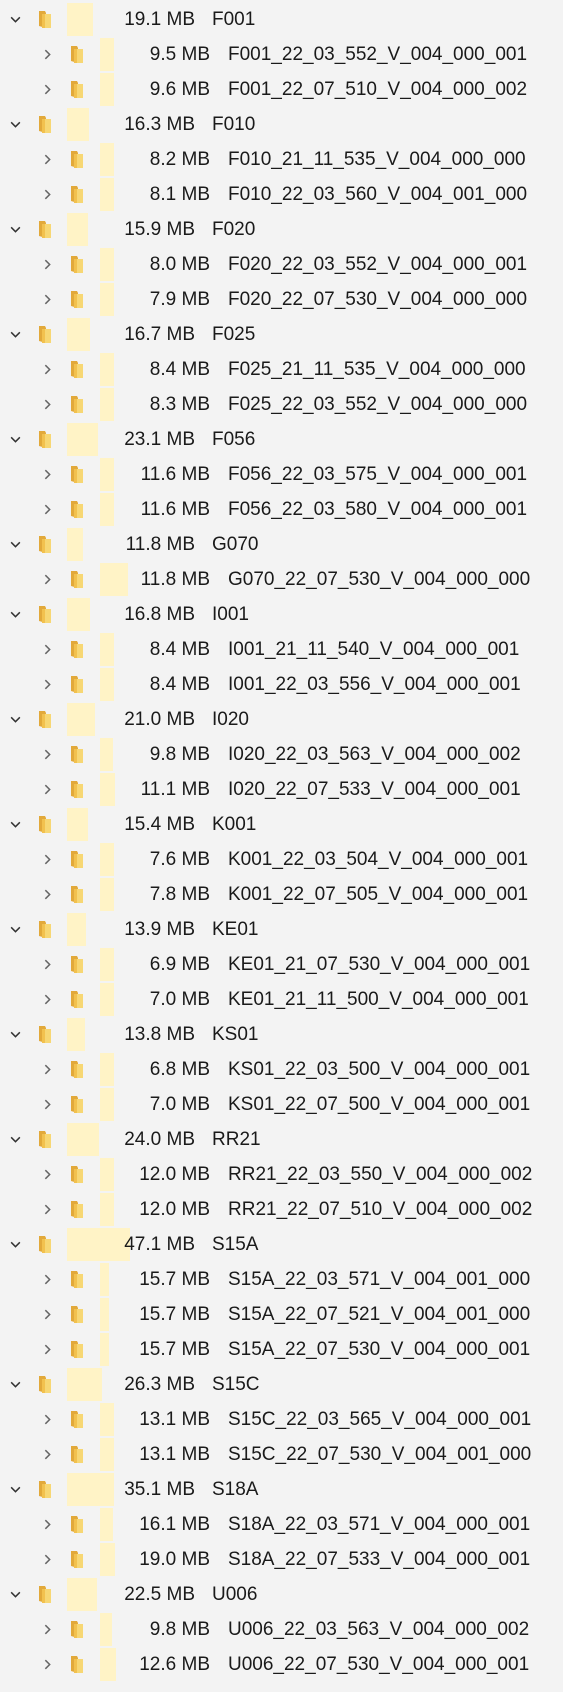 This screenshot has height=1692, width=563. Describe the element at coordinates (281, 1629) in the screenshot. I see `subfolder-row: 9.8 MB U006_22_03_563_V_004_000_002` at that location.